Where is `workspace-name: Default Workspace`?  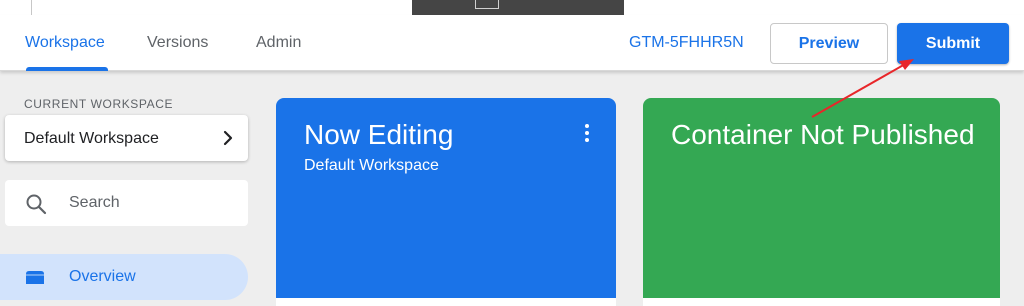 workspace-name: Default Workspace is located at coordinates (91, 138).